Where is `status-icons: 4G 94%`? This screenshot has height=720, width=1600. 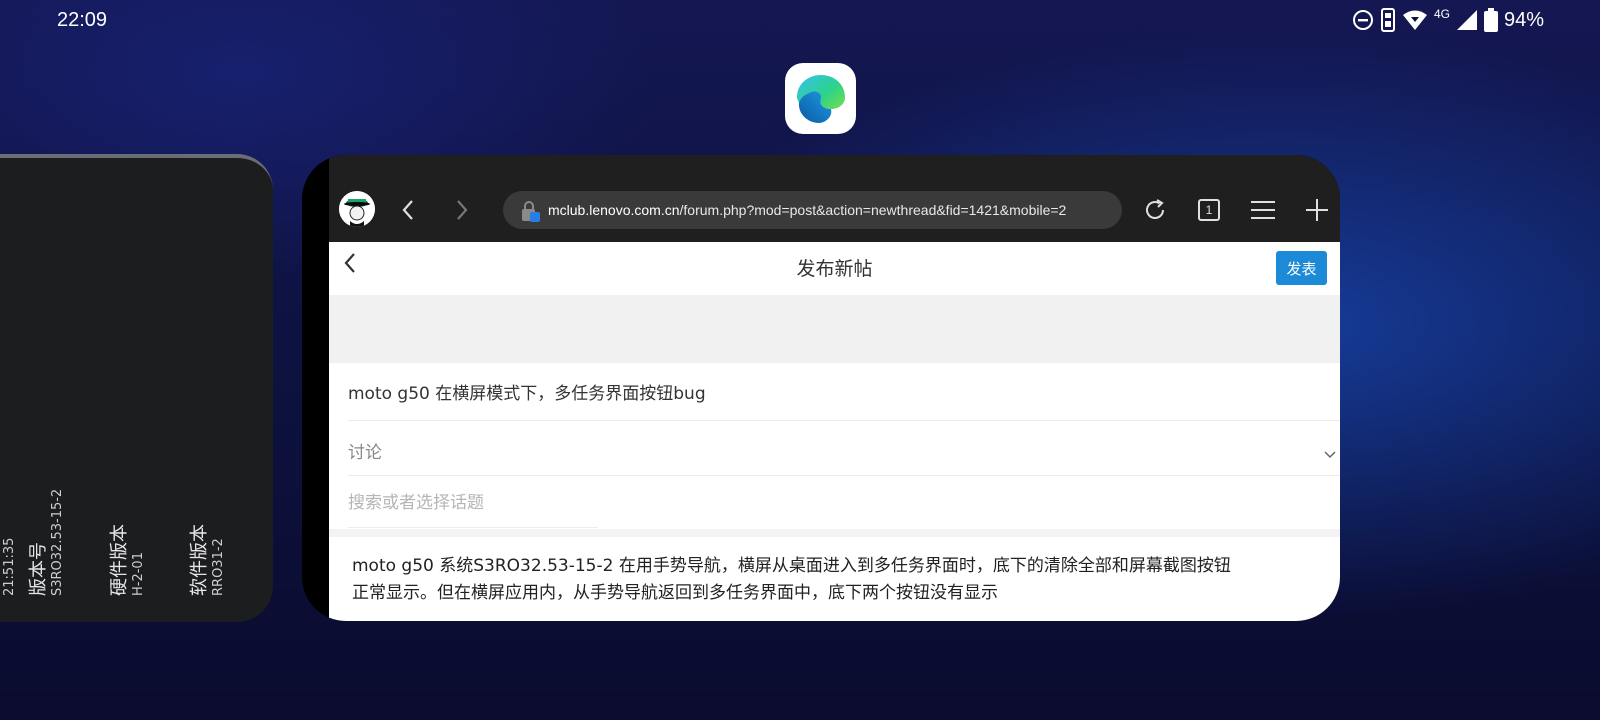 status-icons: 4G 94% is located at coordinates (1448, 19).